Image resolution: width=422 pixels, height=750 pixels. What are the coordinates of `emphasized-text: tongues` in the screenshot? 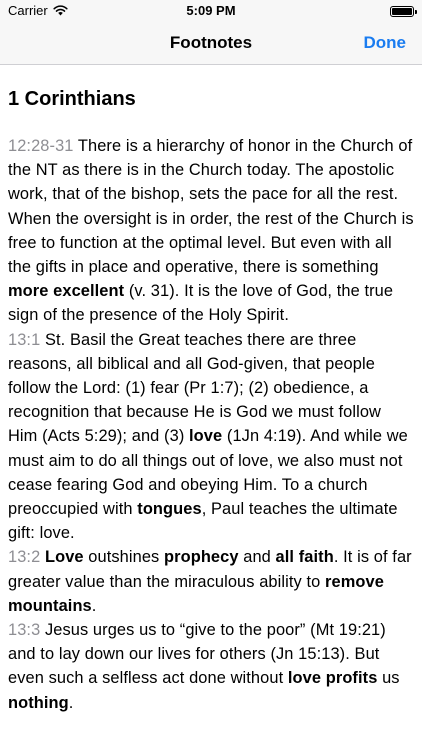 It's located at (169, 509).